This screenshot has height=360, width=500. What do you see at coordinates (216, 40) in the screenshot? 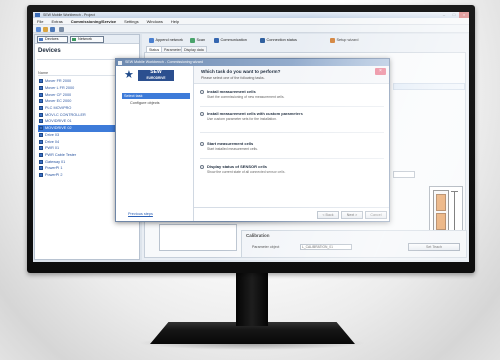
I see `communication-icon` at bounding box center [216, 40].